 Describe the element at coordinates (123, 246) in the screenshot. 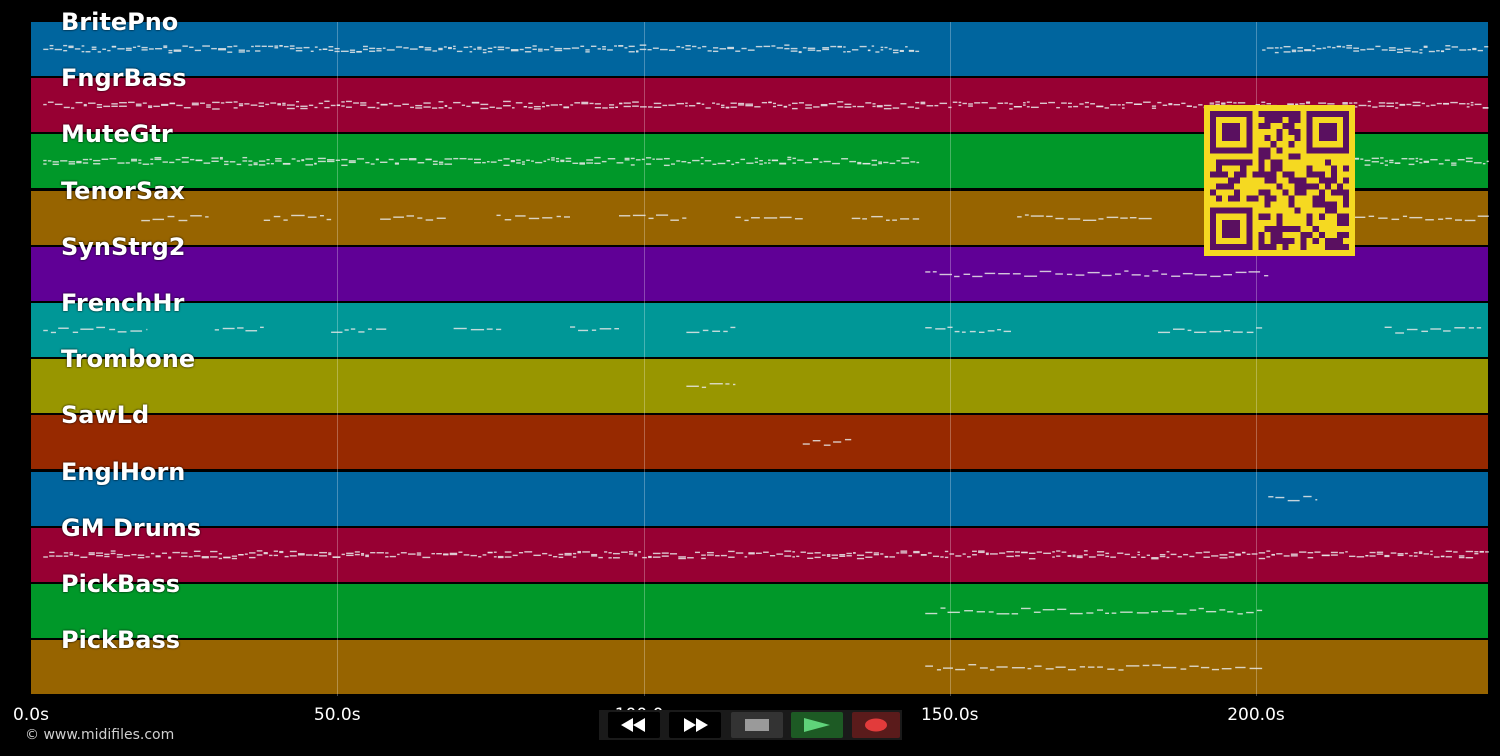

I see `track-name: SynStrg2` at that location.